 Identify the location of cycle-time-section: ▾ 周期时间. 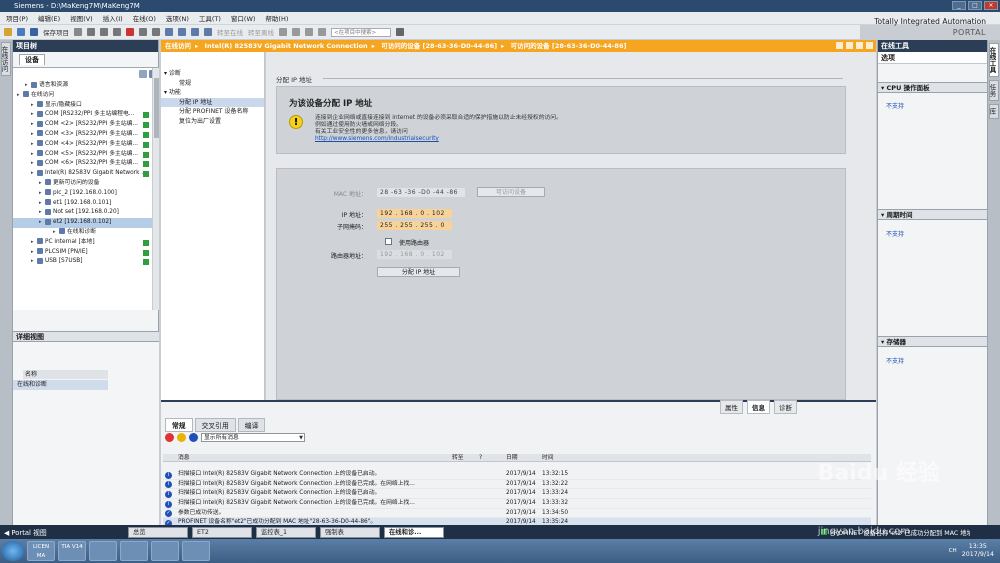
(933, 214).